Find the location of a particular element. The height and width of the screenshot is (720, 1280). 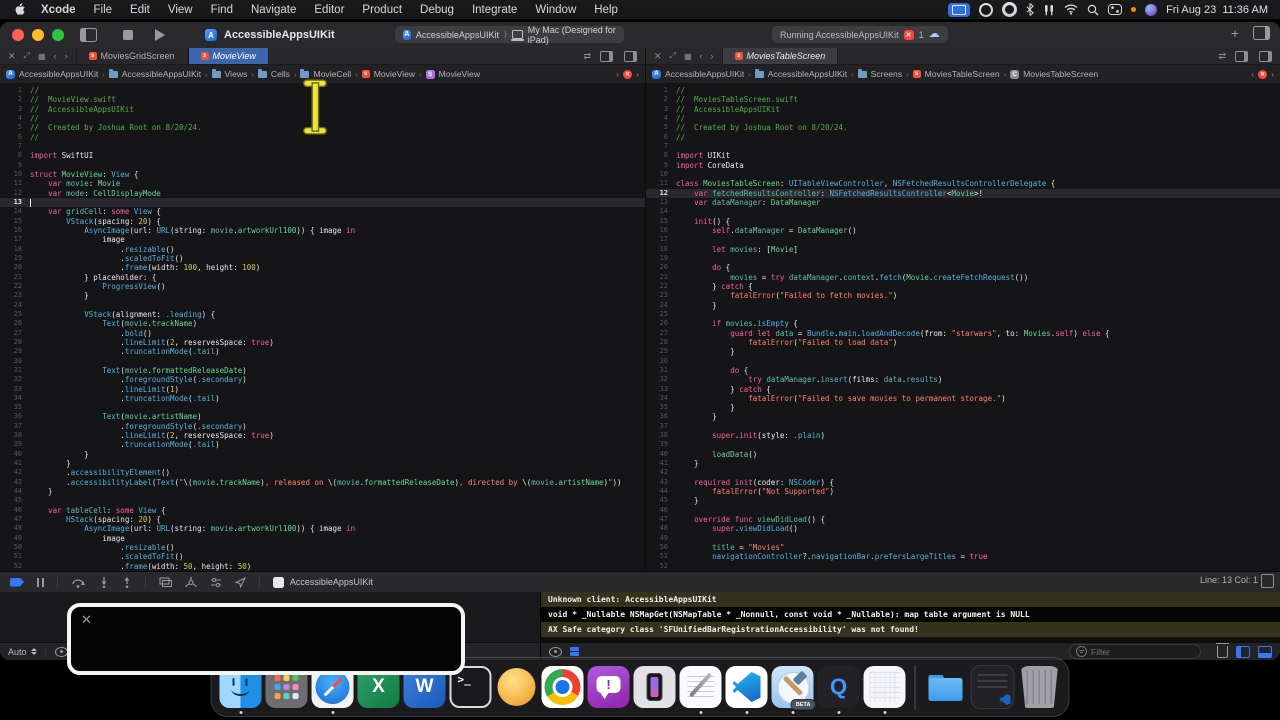

code-line-43: 43 required init(coder: NSCoder) { is located at coordinates (963, 482).